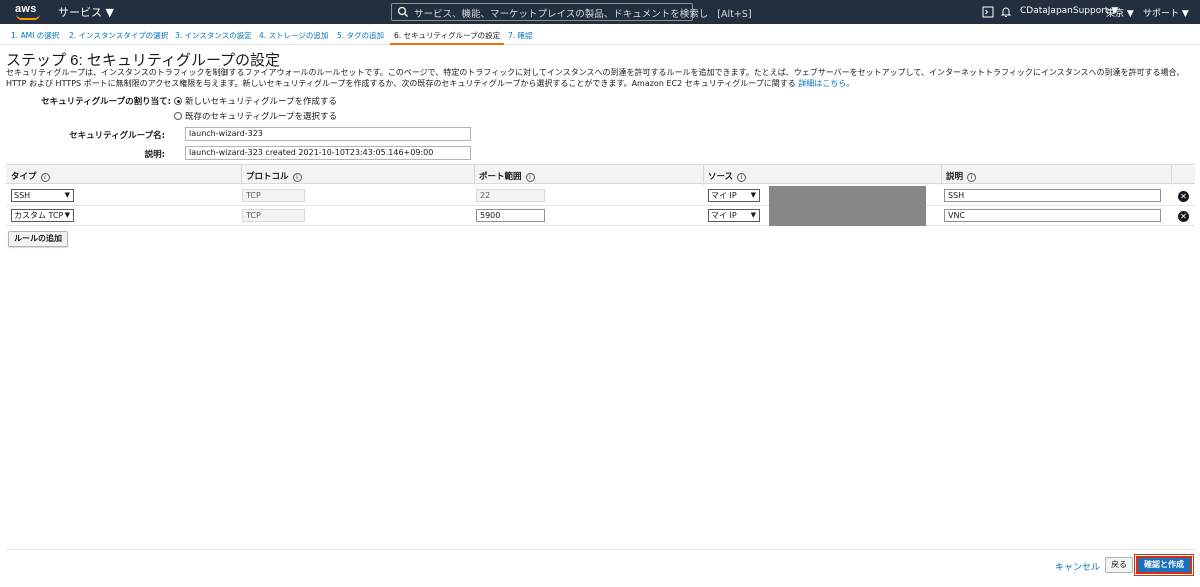  Describe the element at coordinates (29, 12) in the screenshot. I see `aws-logo: aws` at that location.